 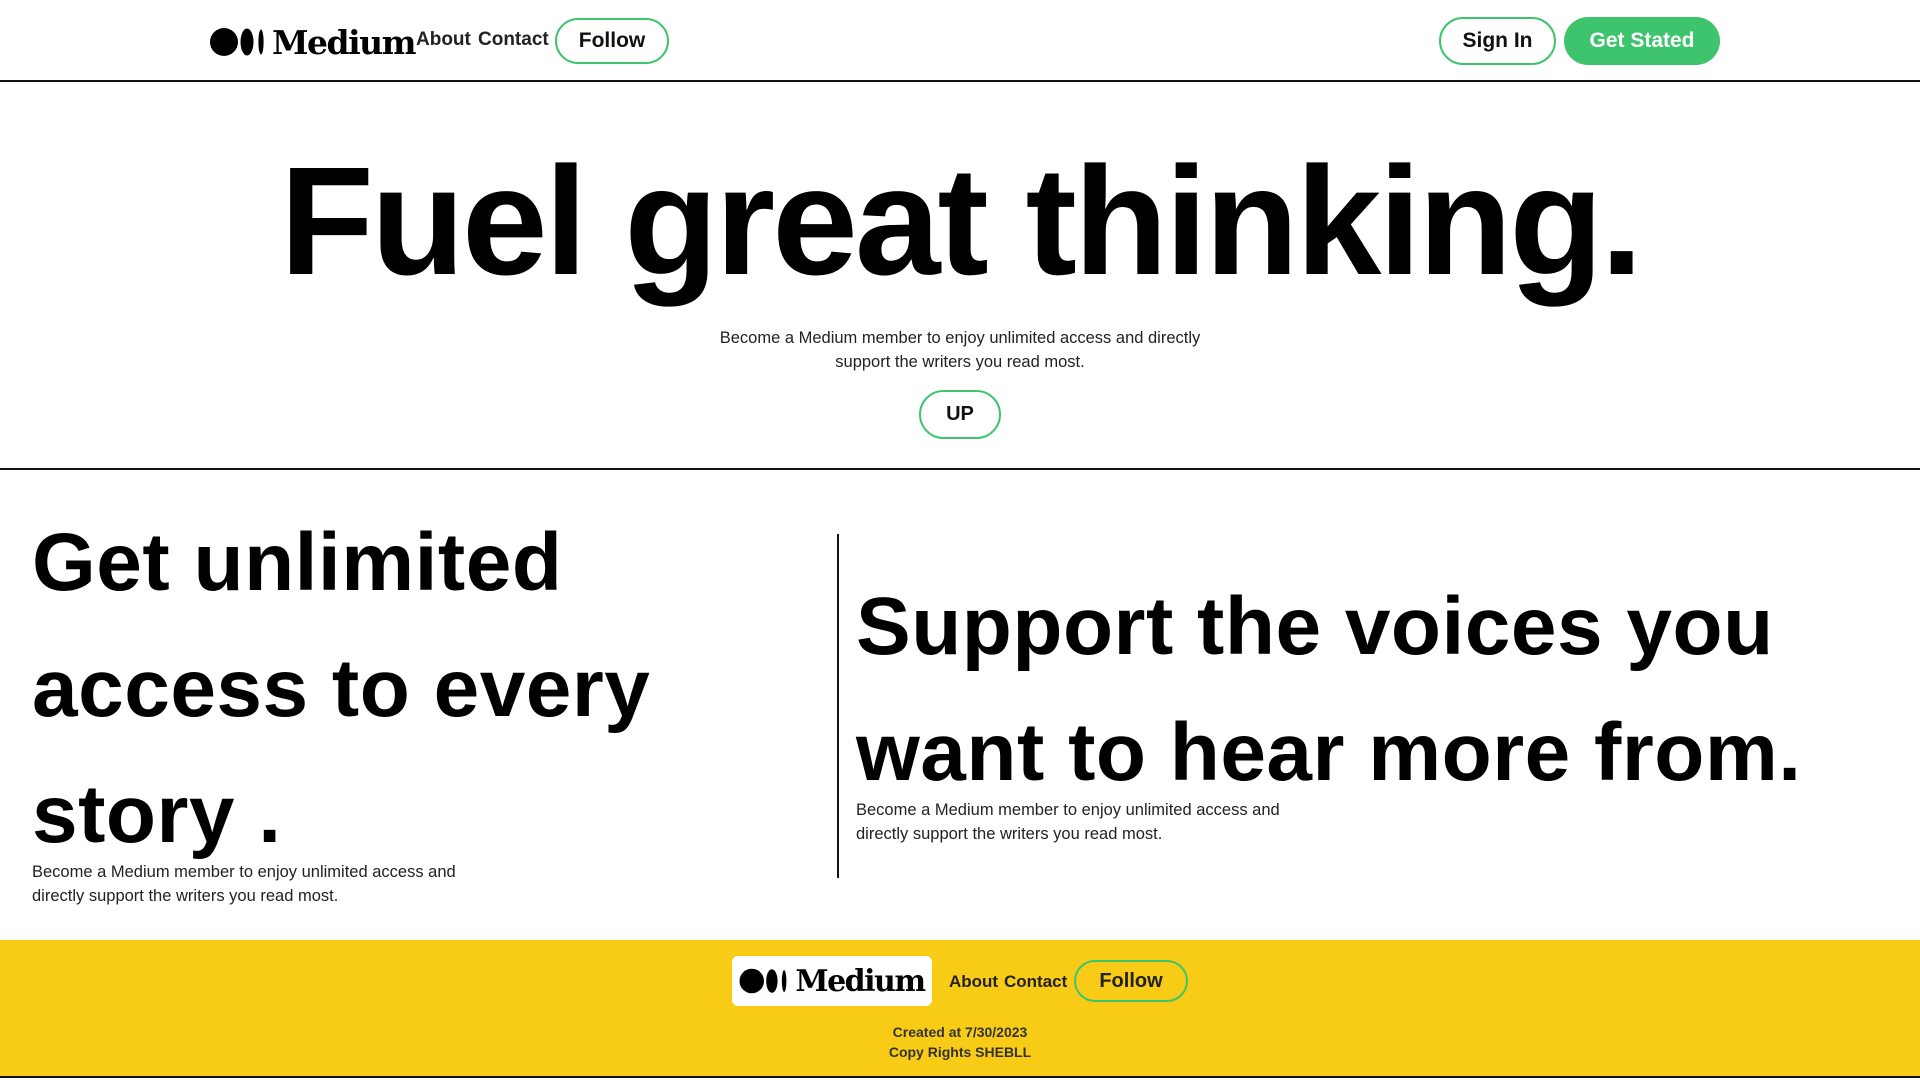 I want to click on footer-medium-logo: Medium, so click(x=832, y=981).